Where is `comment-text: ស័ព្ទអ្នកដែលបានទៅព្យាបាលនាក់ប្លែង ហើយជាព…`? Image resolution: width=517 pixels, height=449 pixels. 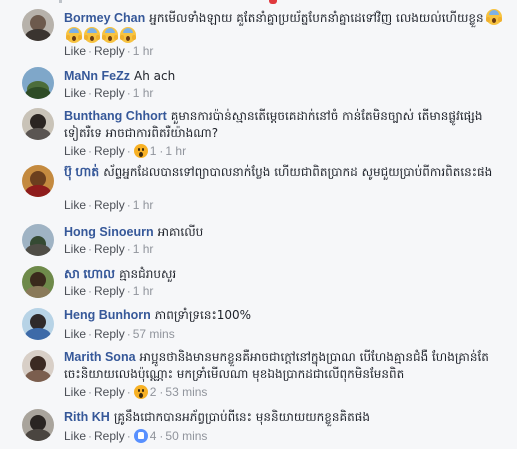
comment-text: ស័ព្ទអ្នកដែលបានទៅព្យាបាលនាក់ប្លែង ហើយជាព… is located at coordinates (298, 172).